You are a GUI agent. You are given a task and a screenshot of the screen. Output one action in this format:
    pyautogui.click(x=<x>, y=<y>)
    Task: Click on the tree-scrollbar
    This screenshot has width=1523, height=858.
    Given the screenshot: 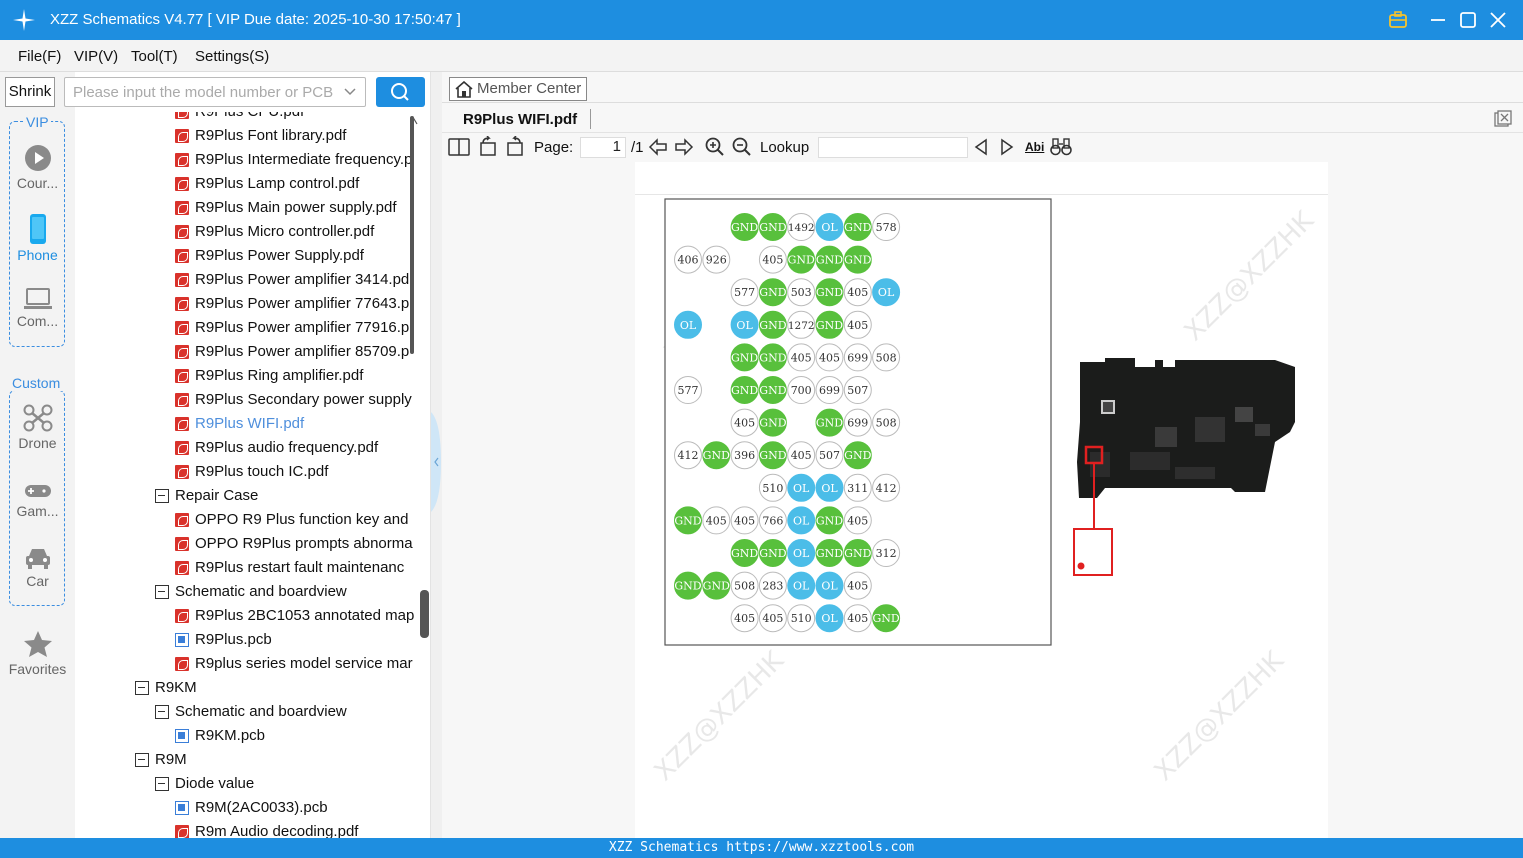 What is the action you would take?
    pyautogui.click(x=414, y=475)
    